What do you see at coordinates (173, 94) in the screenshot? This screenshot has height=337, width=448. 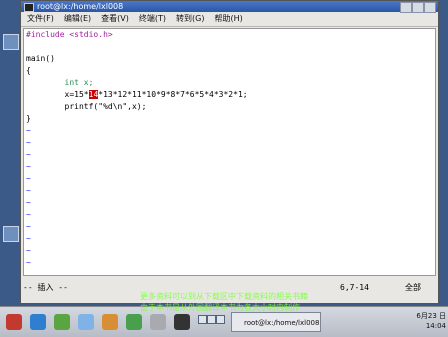 I see `code-after-cursor: *13*12*11*10*9*8*7*6*5*4*3*2*1;` at bounding box center [173, 94].